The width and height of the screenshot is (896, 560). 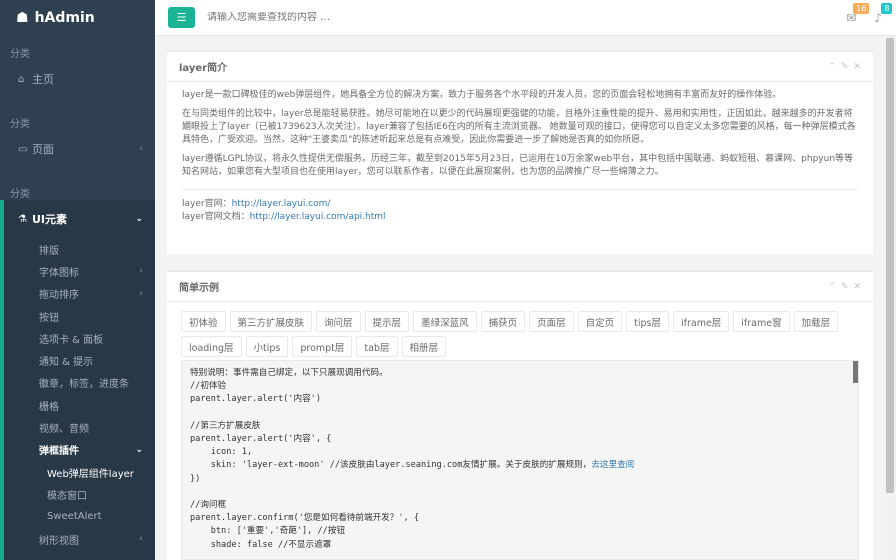 I want to click on demo-button: 墨绿深蓝风, so click(x=445, y=321).